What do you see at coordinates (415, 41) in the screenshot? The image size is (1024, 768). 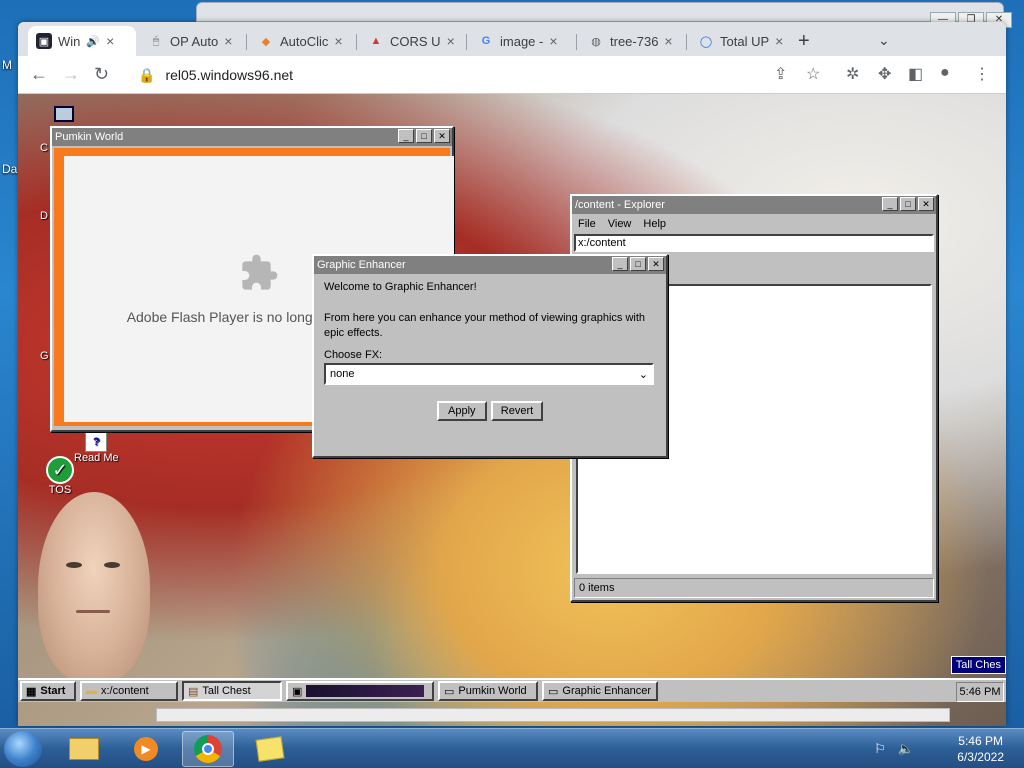 I see `tab-label: CORS U` at bounding box center [415, 41].